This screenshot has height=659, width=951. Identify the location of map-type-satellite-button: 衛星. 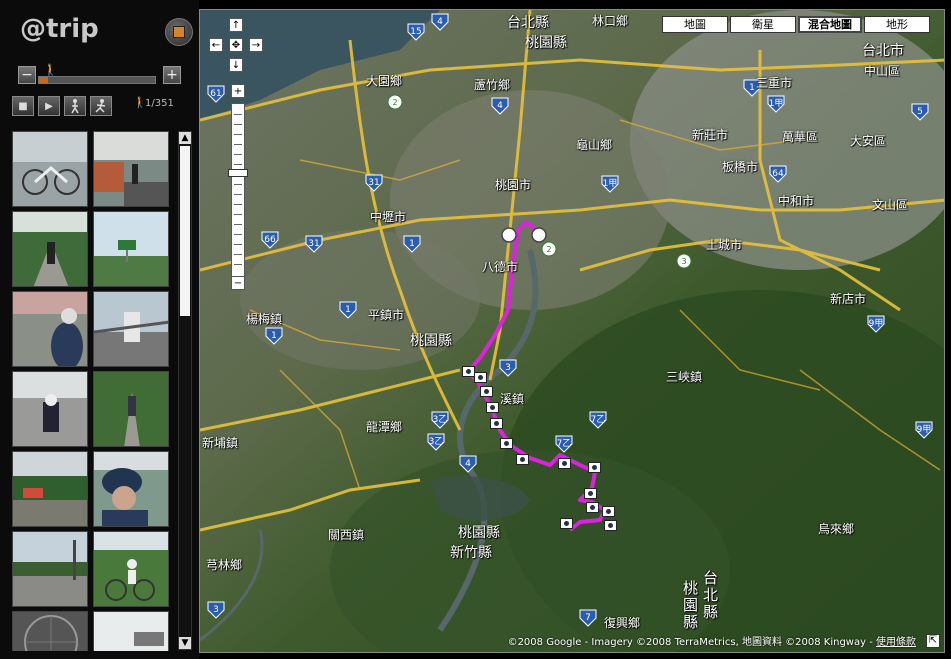
(763, 24).